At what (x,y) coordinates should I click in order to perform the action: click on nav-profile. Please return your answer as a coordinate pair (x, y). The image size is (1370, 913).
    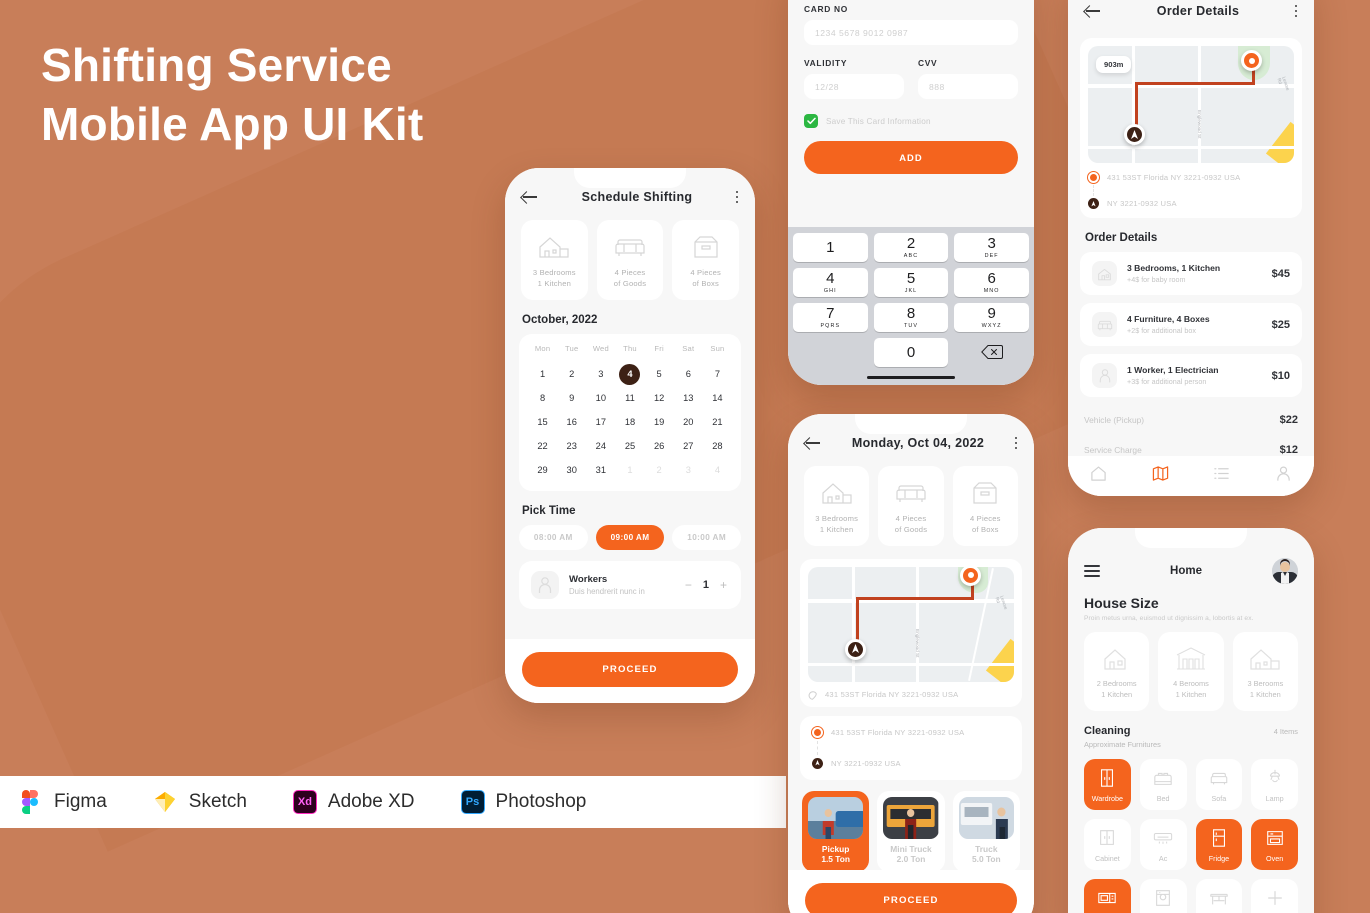
    Looking at the image, I should click on (1283, 476).